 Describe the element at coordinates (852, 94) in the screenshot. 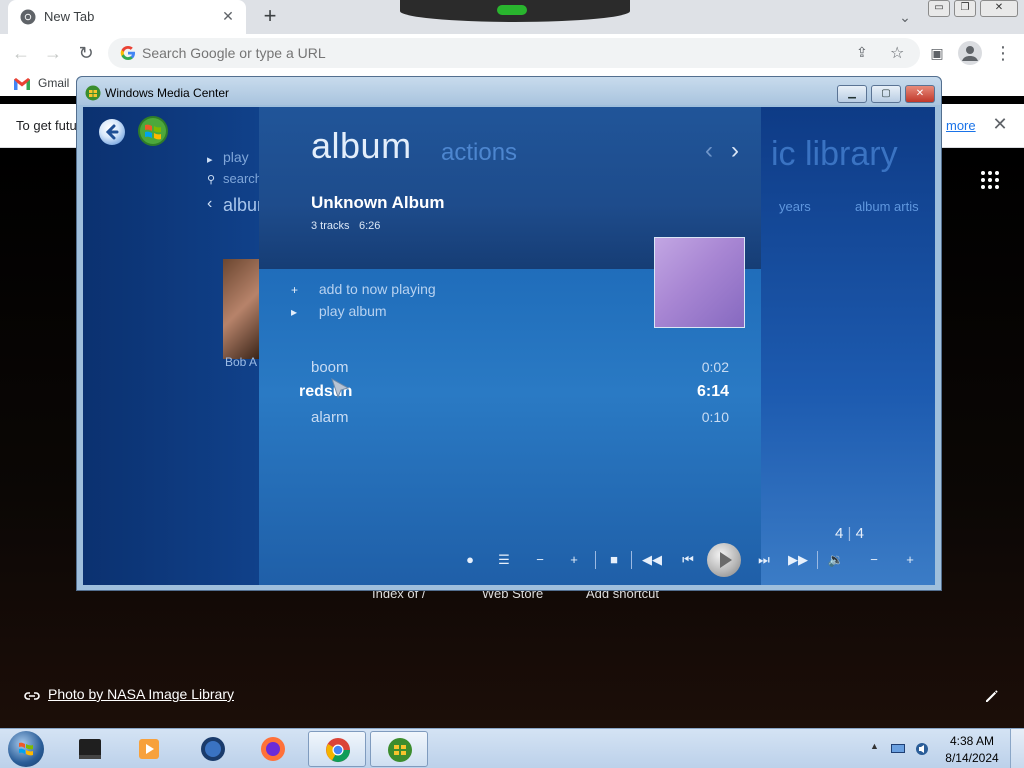

I see `wmc-minimize-button: ▁` at that location.